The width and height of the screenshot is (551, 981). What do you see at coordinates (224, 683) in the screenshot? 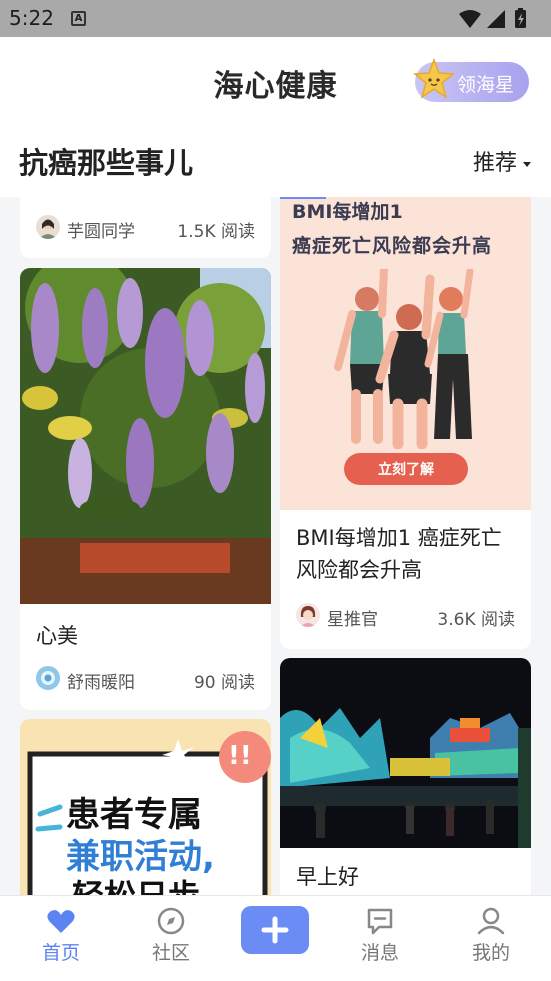
I see `read-count: 90 阅读` at bounding box center [224, 683].